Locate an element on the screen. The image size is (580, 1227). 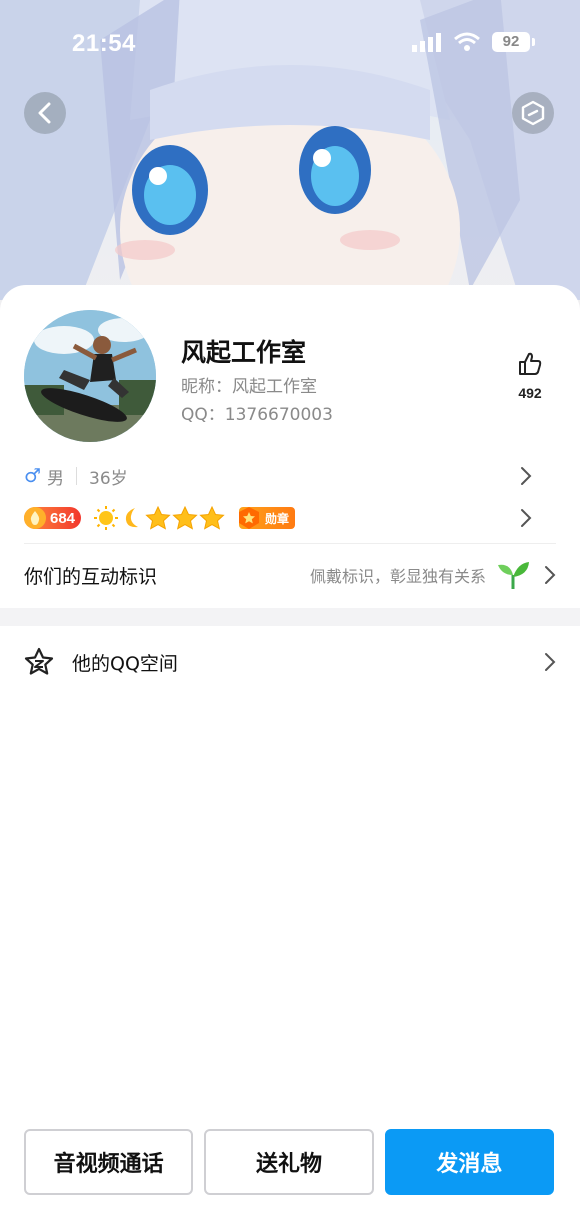
sprout-icon is located at coordinates (513, 575).